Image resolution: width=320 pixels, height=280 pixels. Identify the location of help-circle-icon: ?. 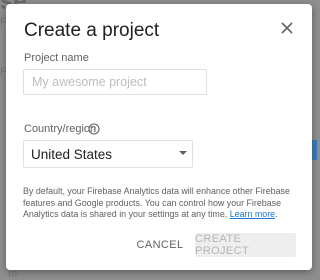
(94, 129).